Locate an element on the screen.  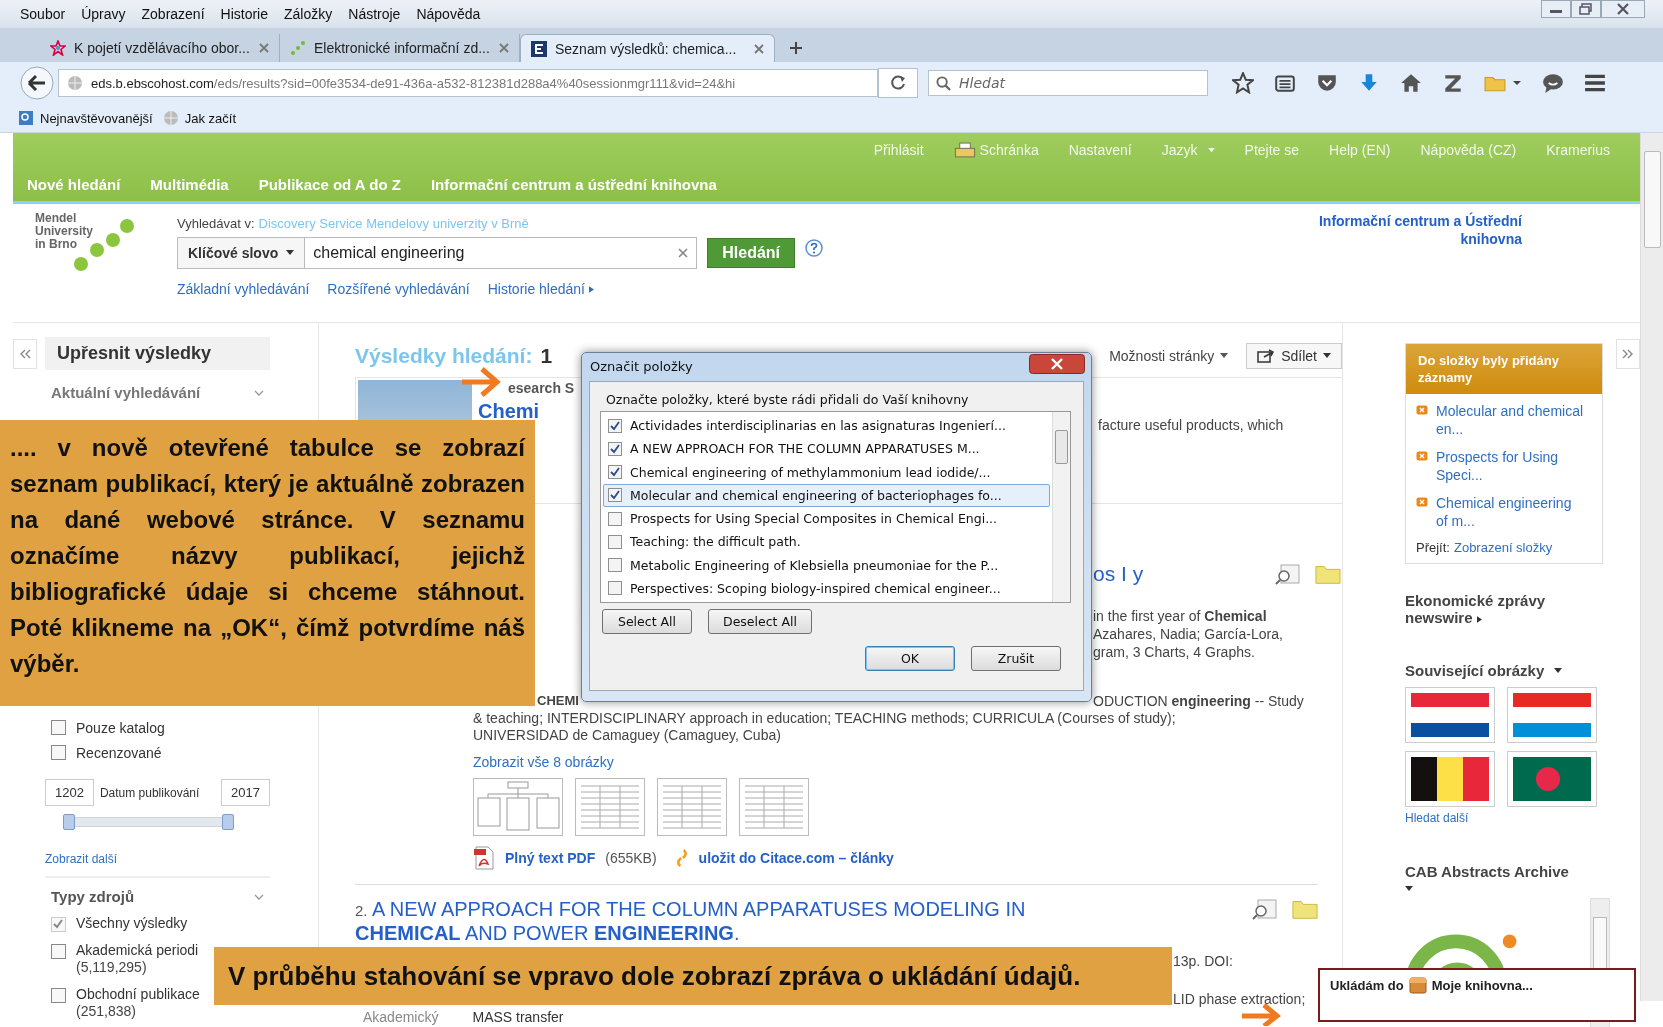
home-icon is located at coordinates (1411, 83).